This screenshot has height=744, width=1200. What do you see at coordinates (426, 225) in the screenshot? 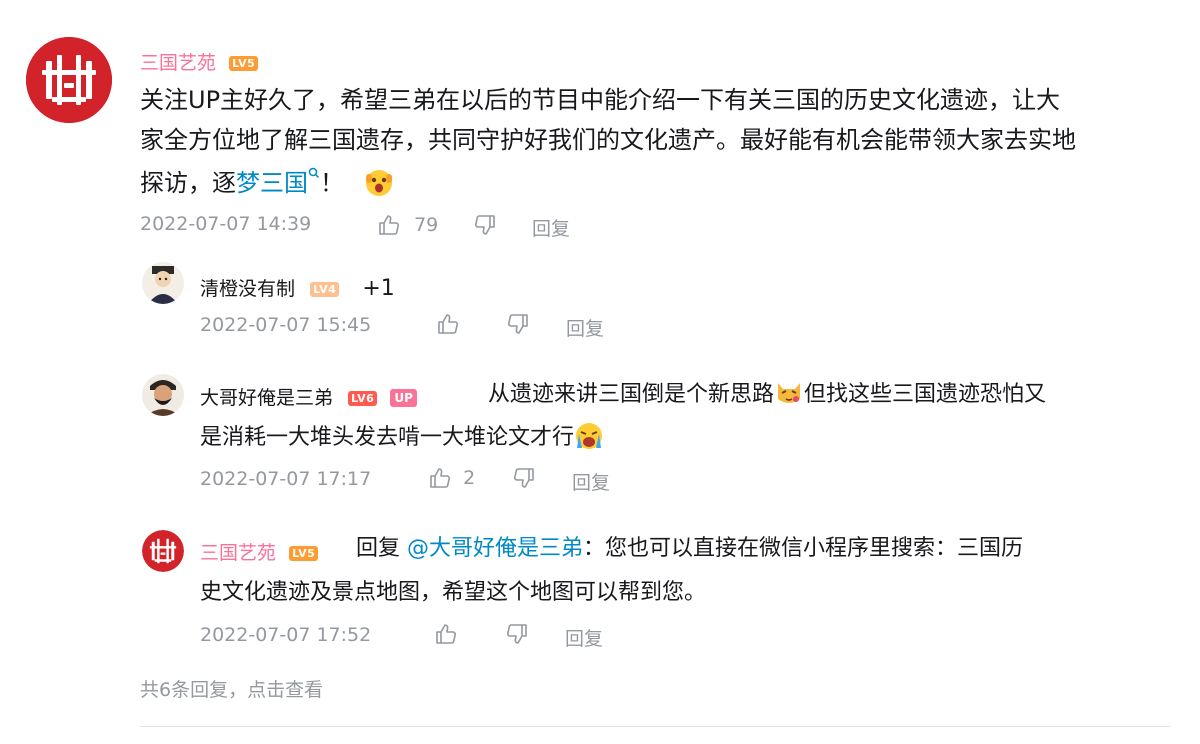
I see `like-count: 79` at bounding box center [426, 225].